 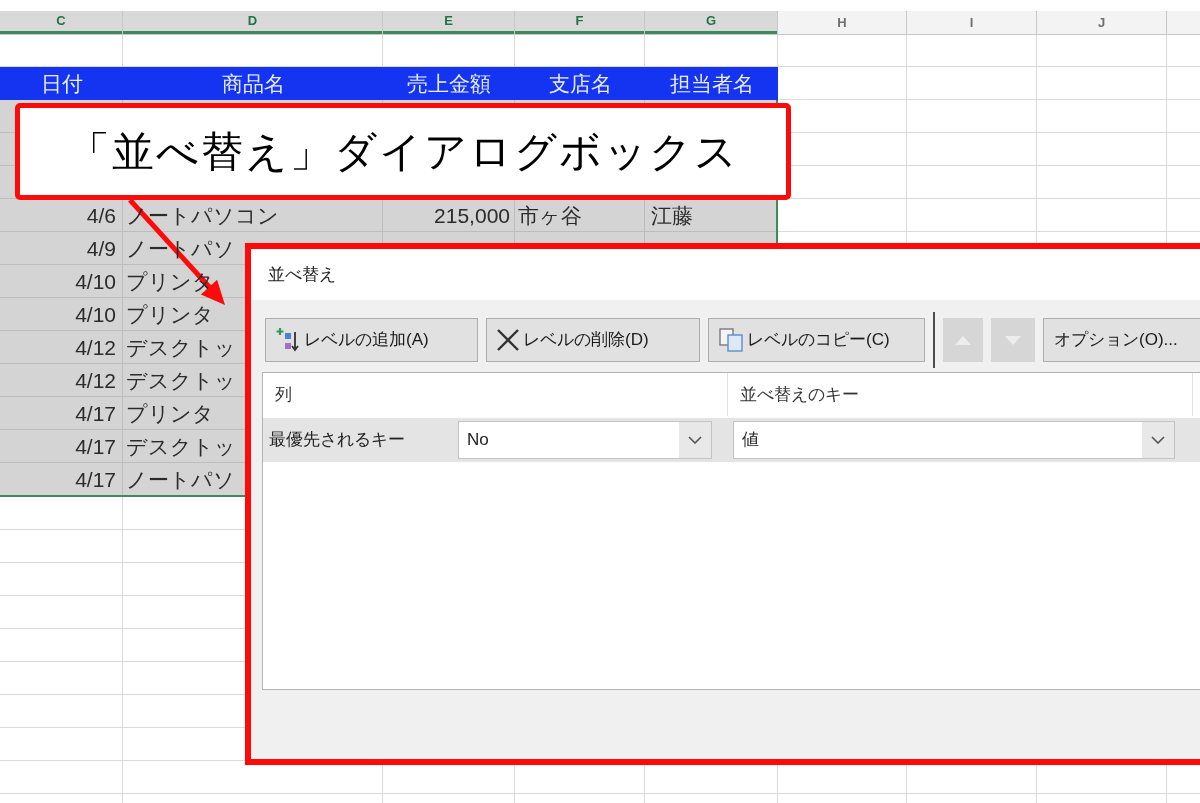 What do you see at coordinates (731, 440) in the screenshot?
I see `sort-level-row: 最優先されるキー No 値` at bounding box center [731, 440].